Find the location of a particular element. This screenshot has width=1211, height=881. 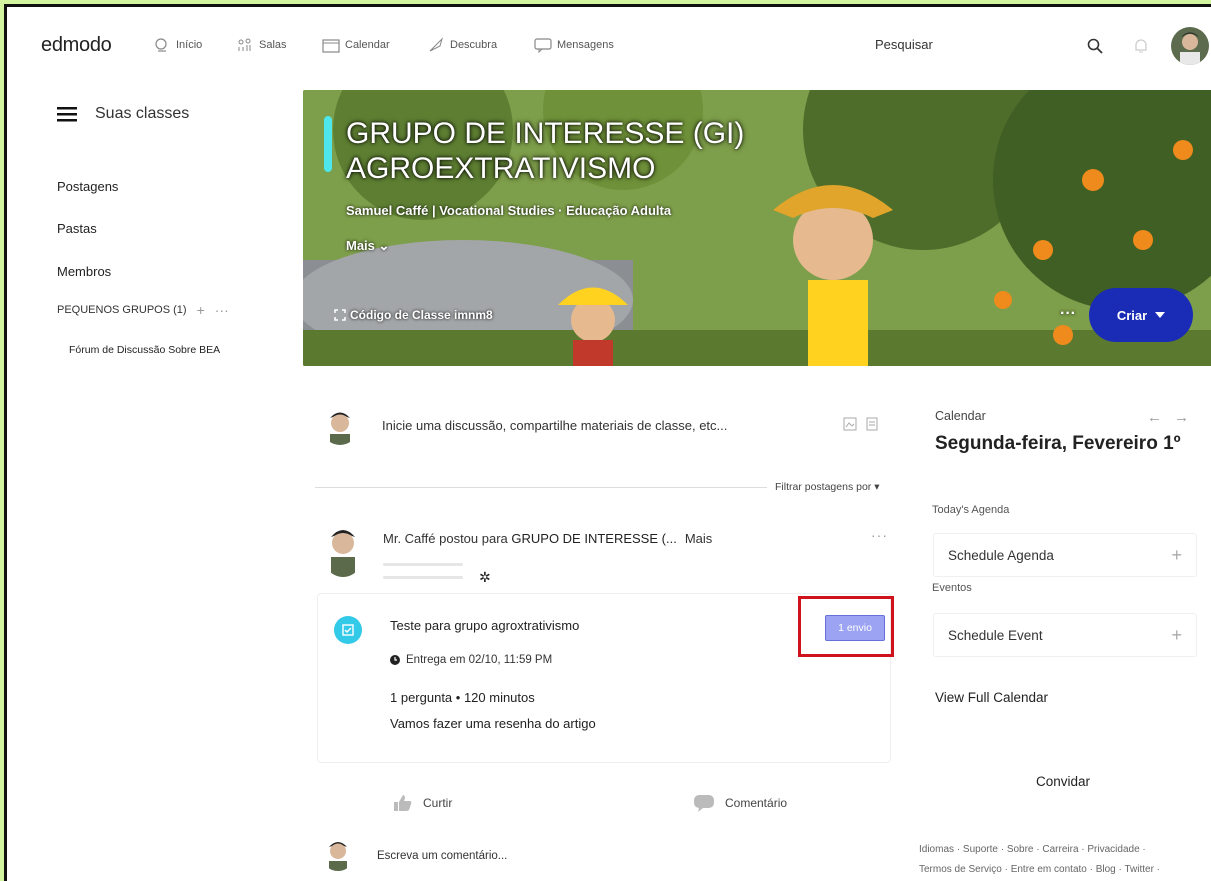

small-groups-header: PEQUENOS GRUPOS (1) + ··· is located at coordinates (143, 310).